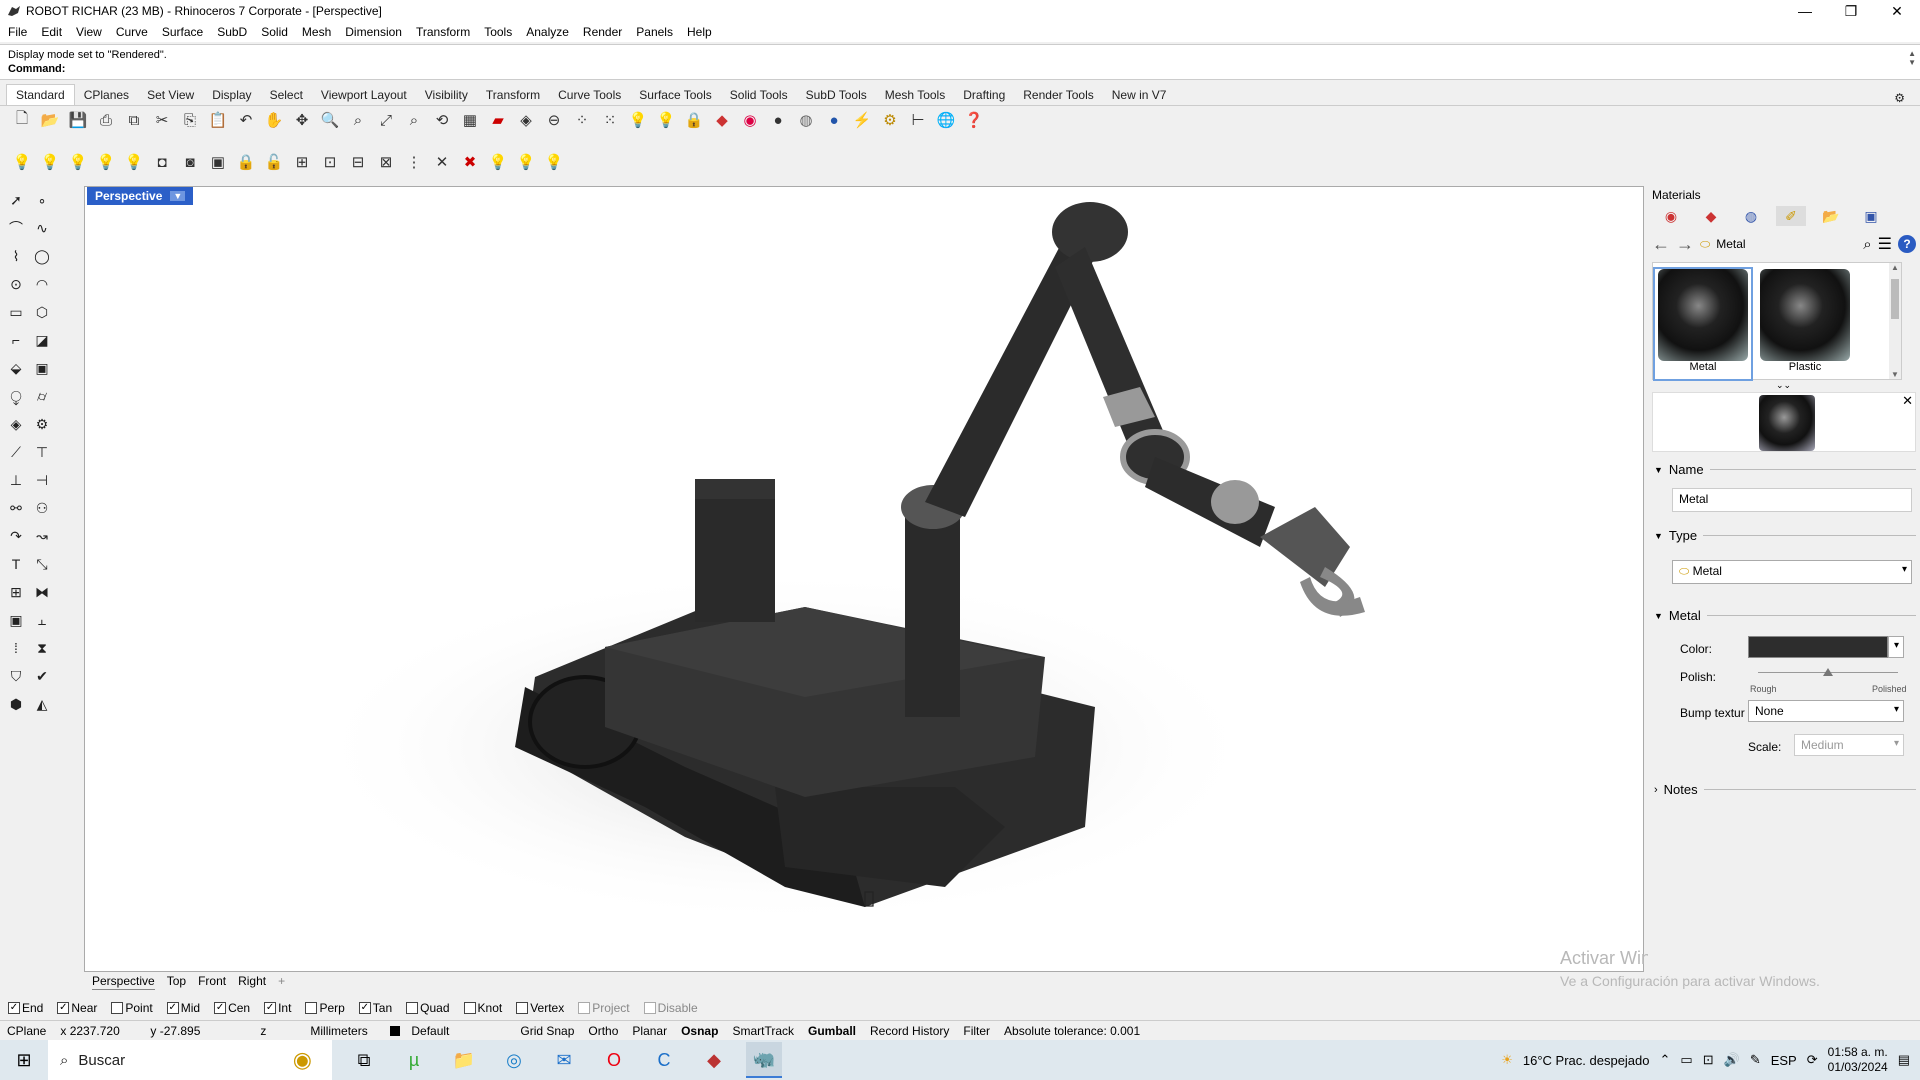  Describe the element at coordinates (232, 32) in the screenshot. I see `menu-subd: SubD` at that location.